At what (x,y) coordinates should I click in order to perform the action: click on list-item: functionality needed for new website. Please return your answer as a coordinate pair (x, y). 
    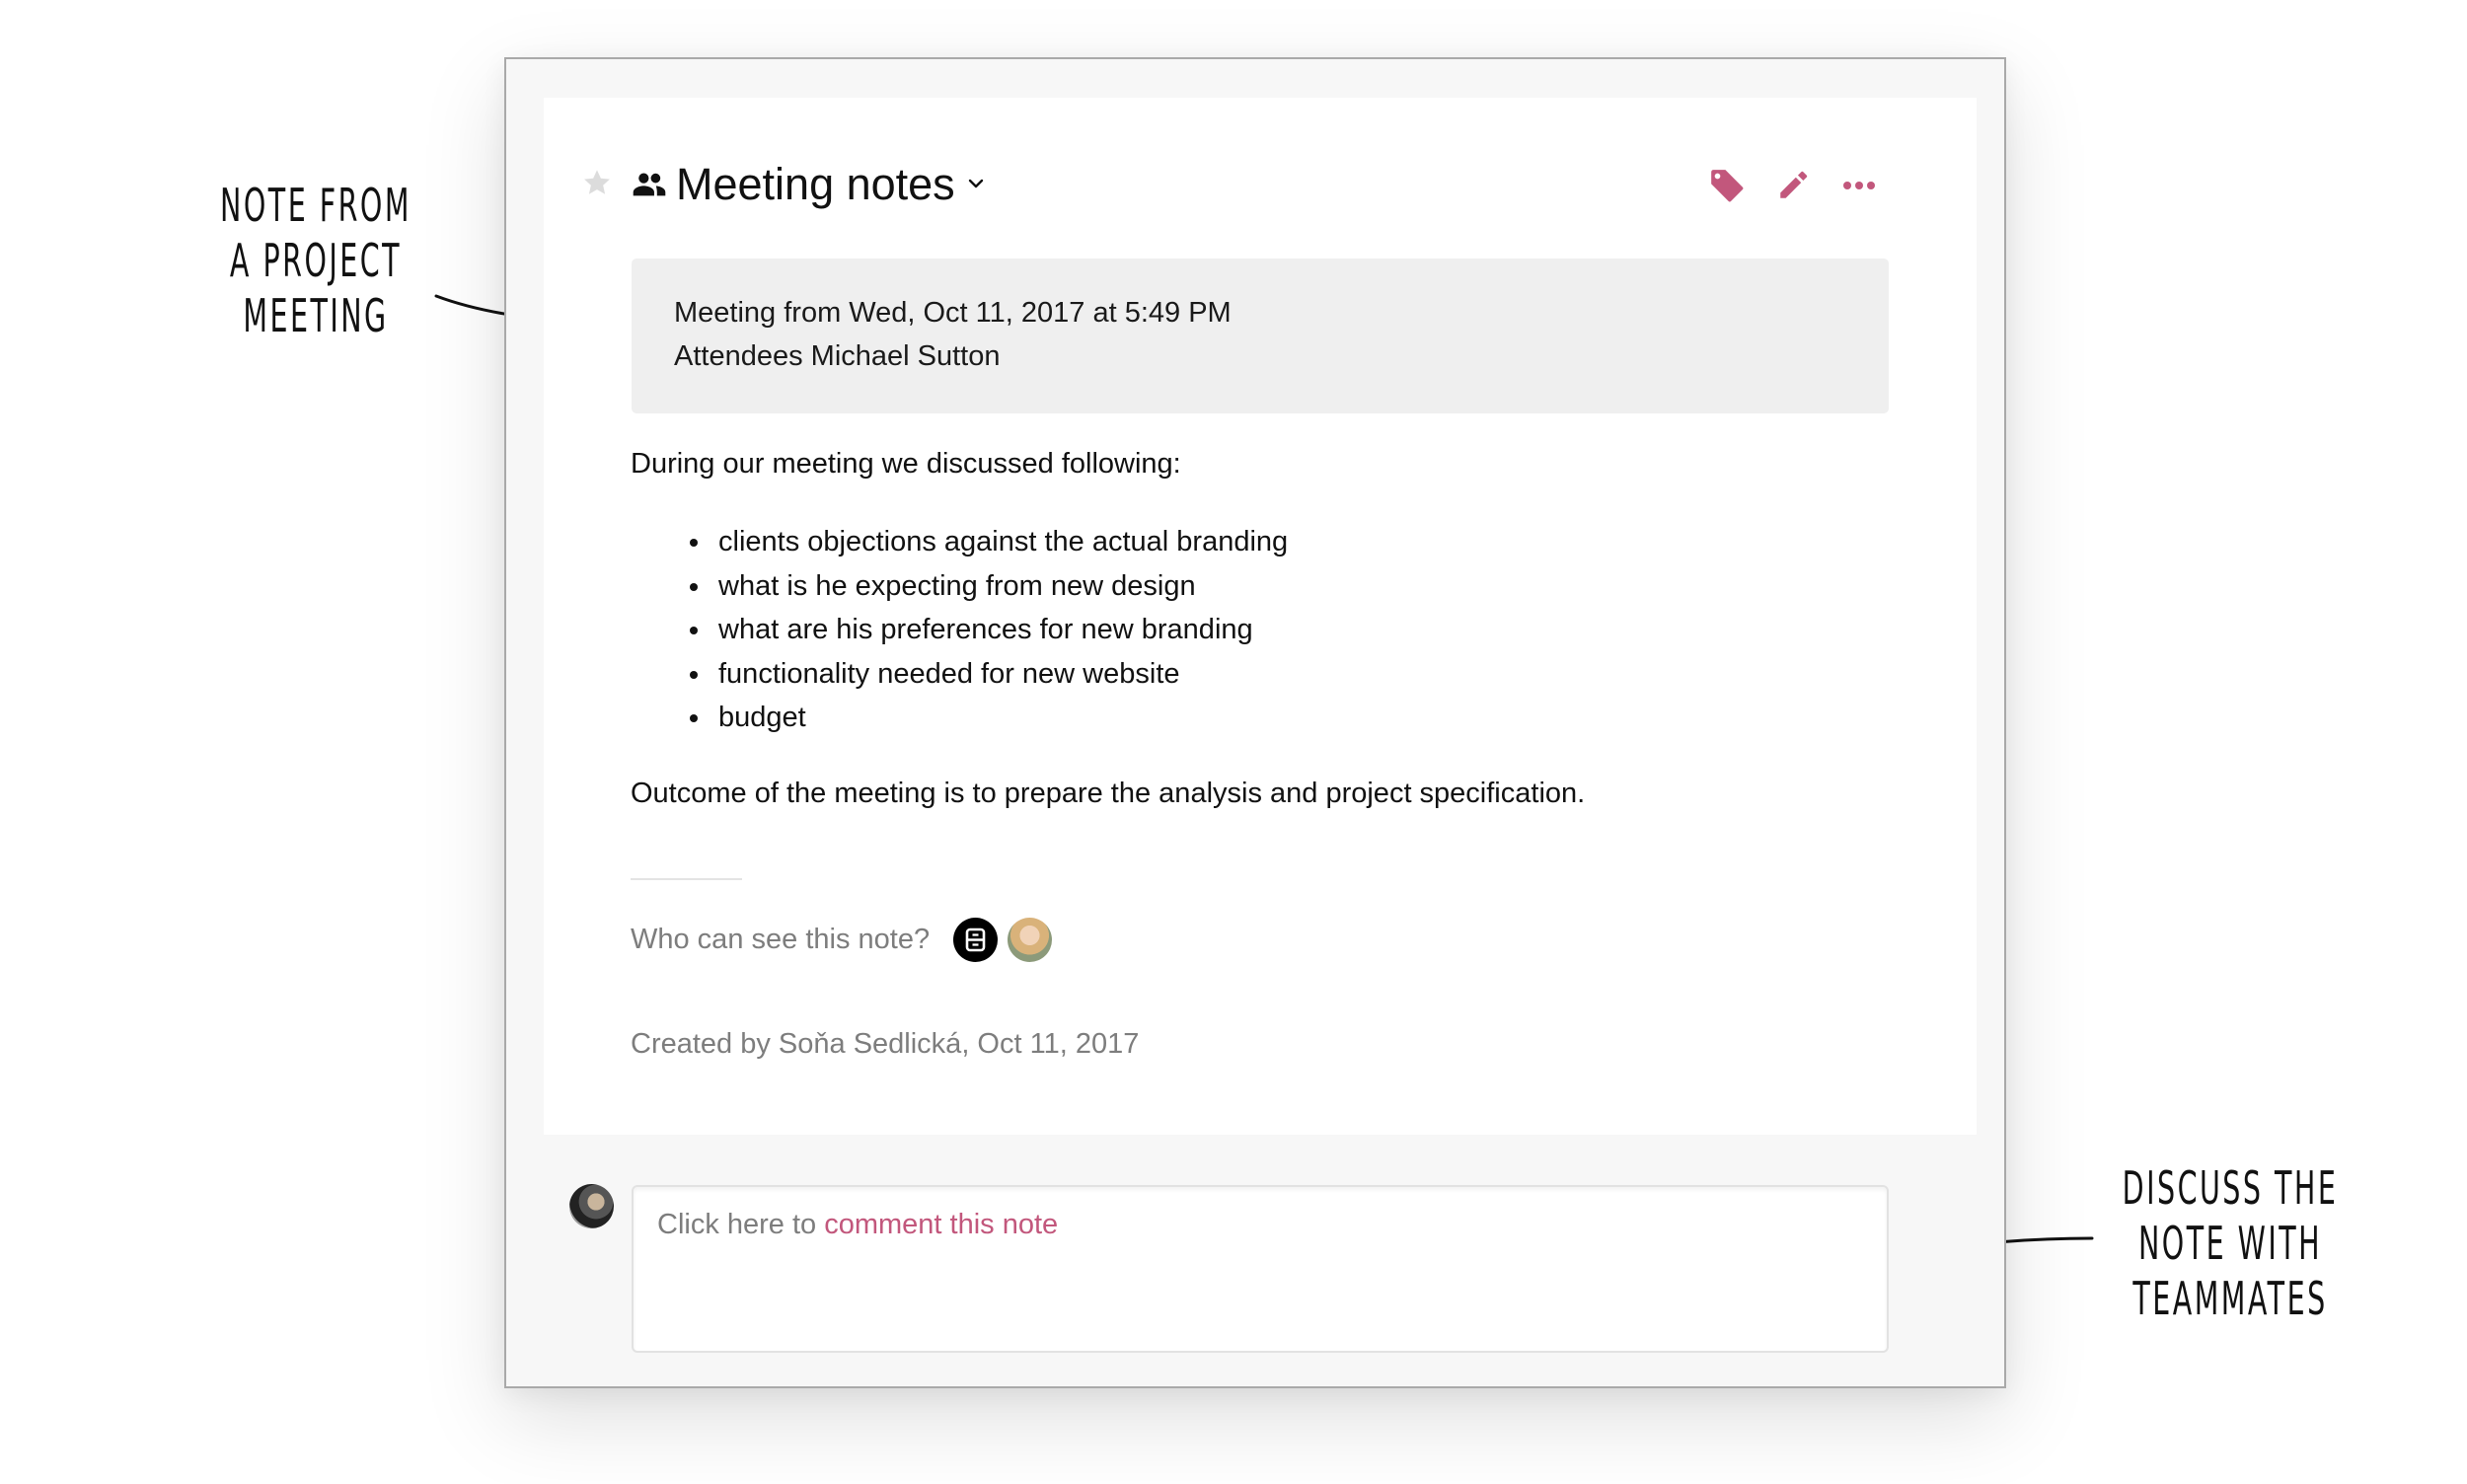
    Looking at the image, I should click on (959, 678).